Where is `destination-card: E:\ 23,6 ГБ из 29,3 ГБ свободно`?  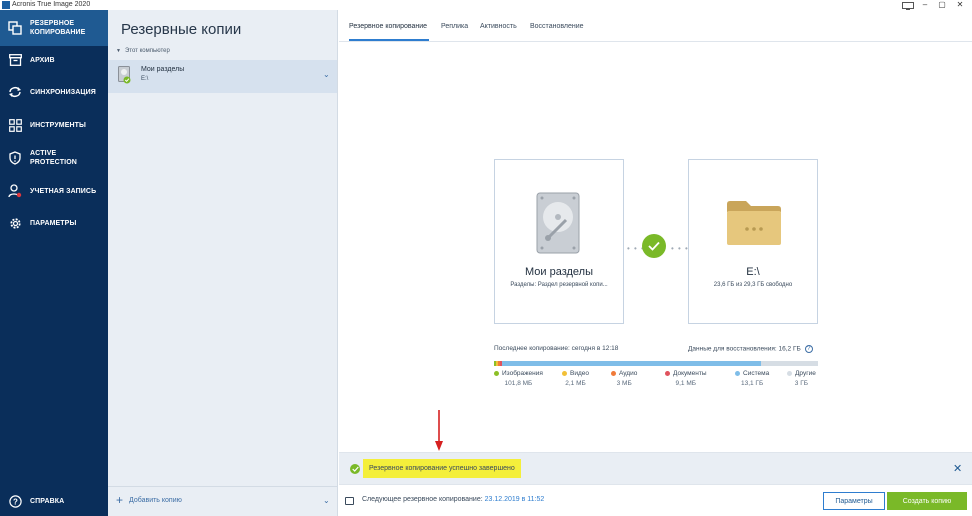
destination-card: E:\ 23,6 ГБ из 29,3 ГБ свободно is located at coordinates (753, 241).